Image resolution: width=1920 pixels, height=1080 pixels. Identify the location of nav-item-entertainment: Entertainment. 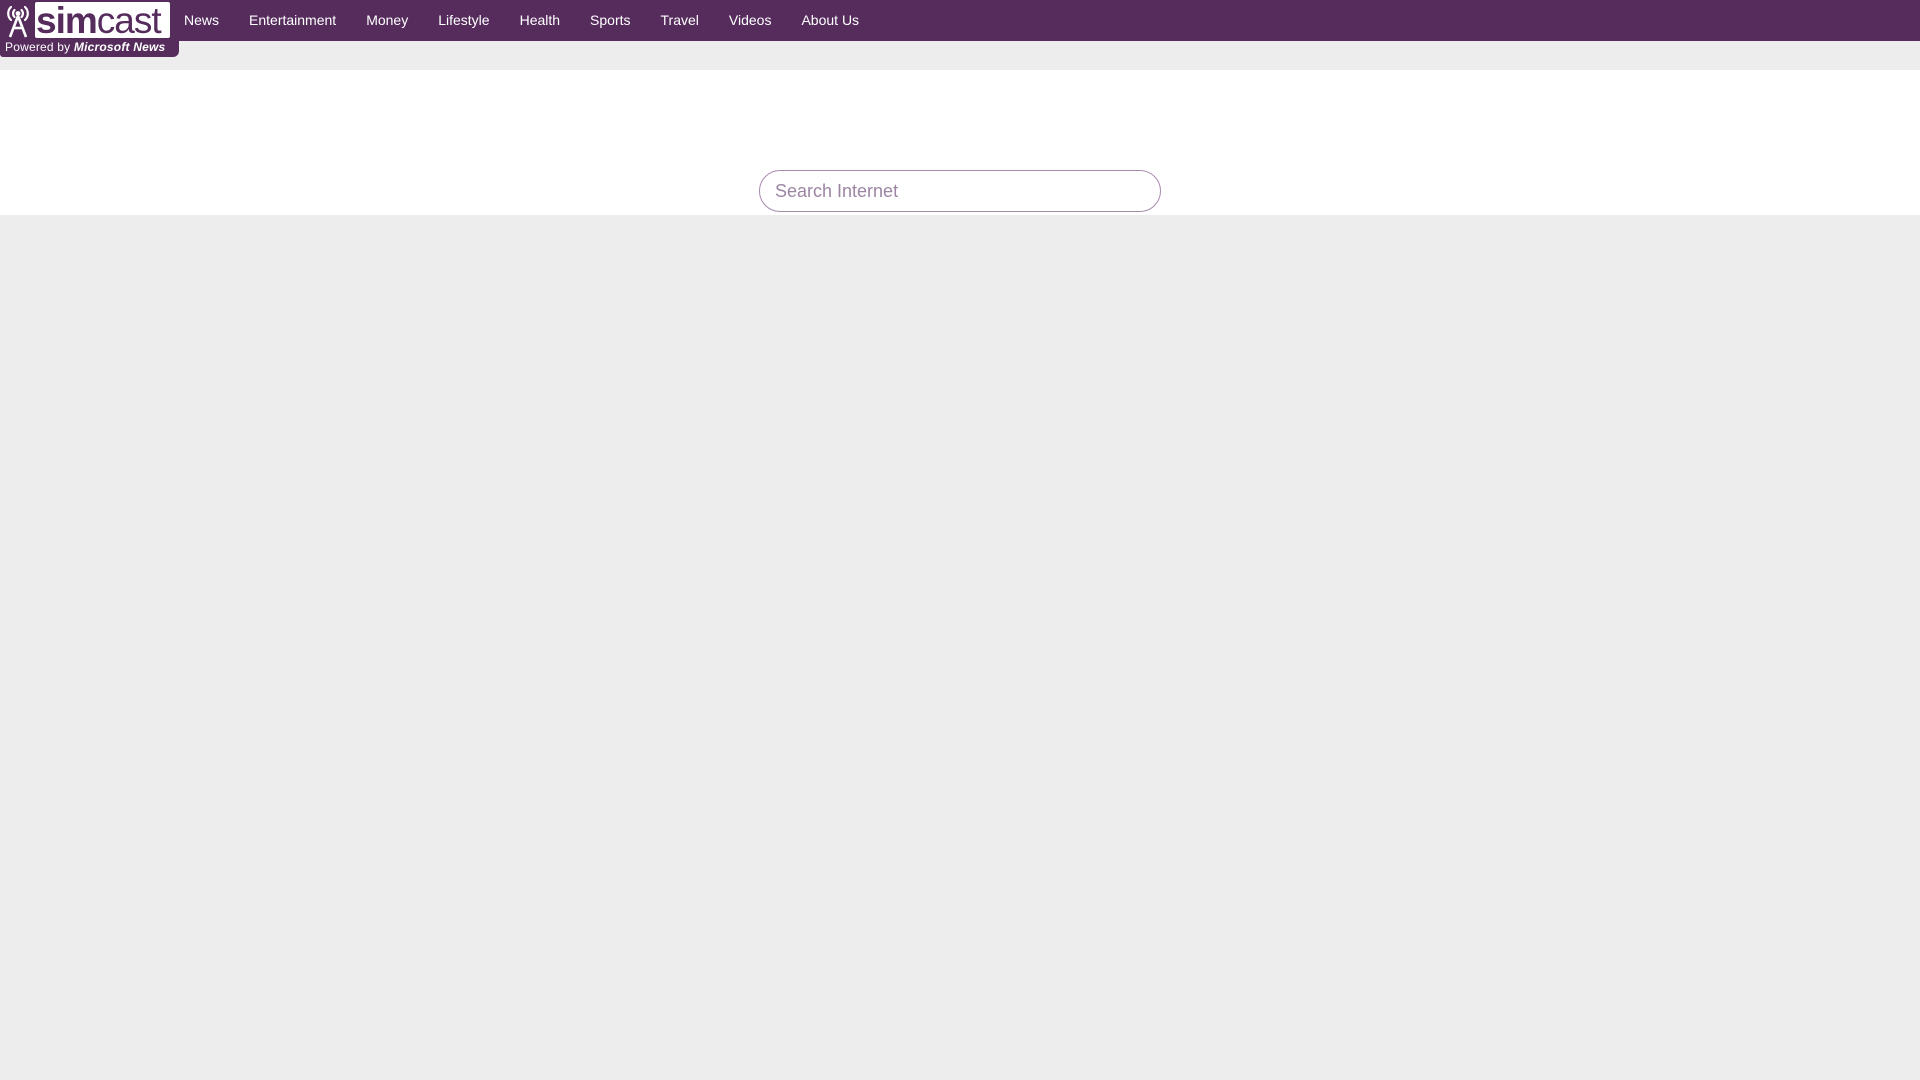
(292, 20).